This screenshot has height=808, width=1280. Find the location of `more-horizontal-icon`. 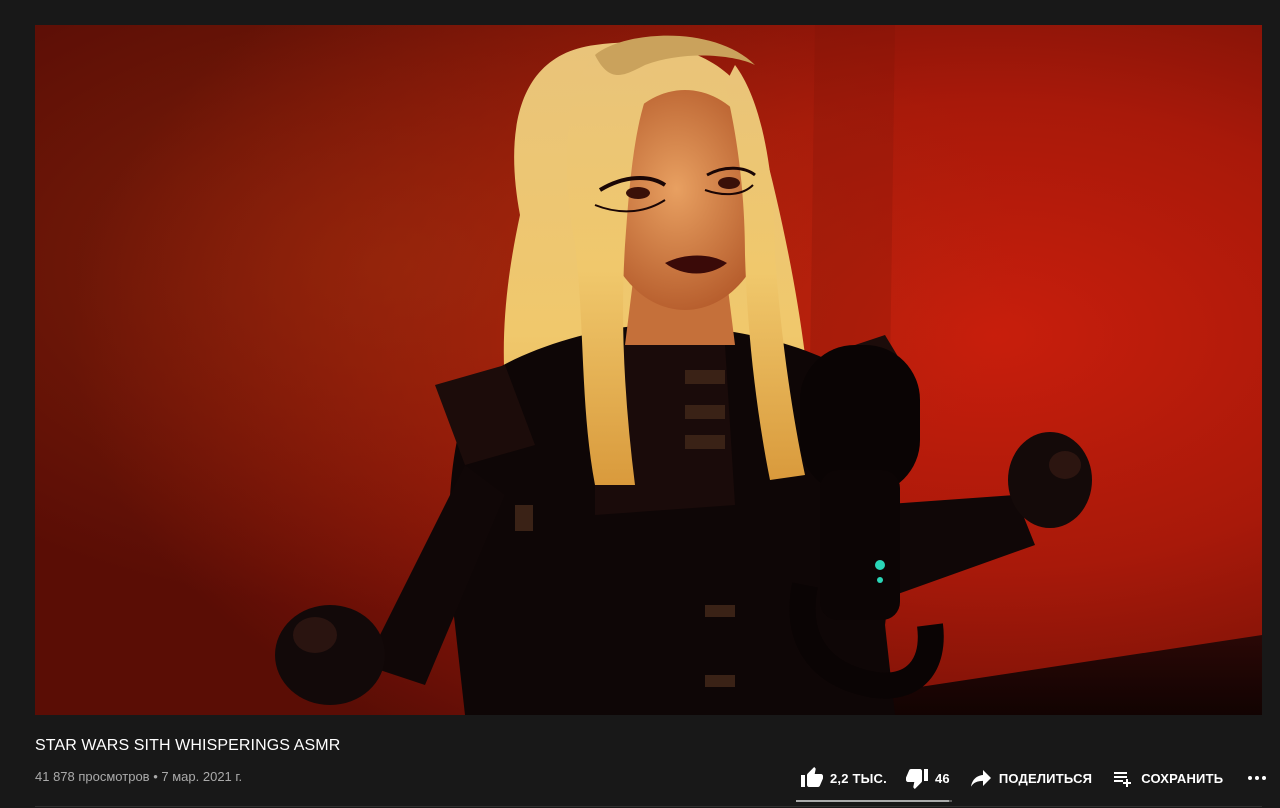

more-horizontal-icon is located at coordinates (1257, 778).